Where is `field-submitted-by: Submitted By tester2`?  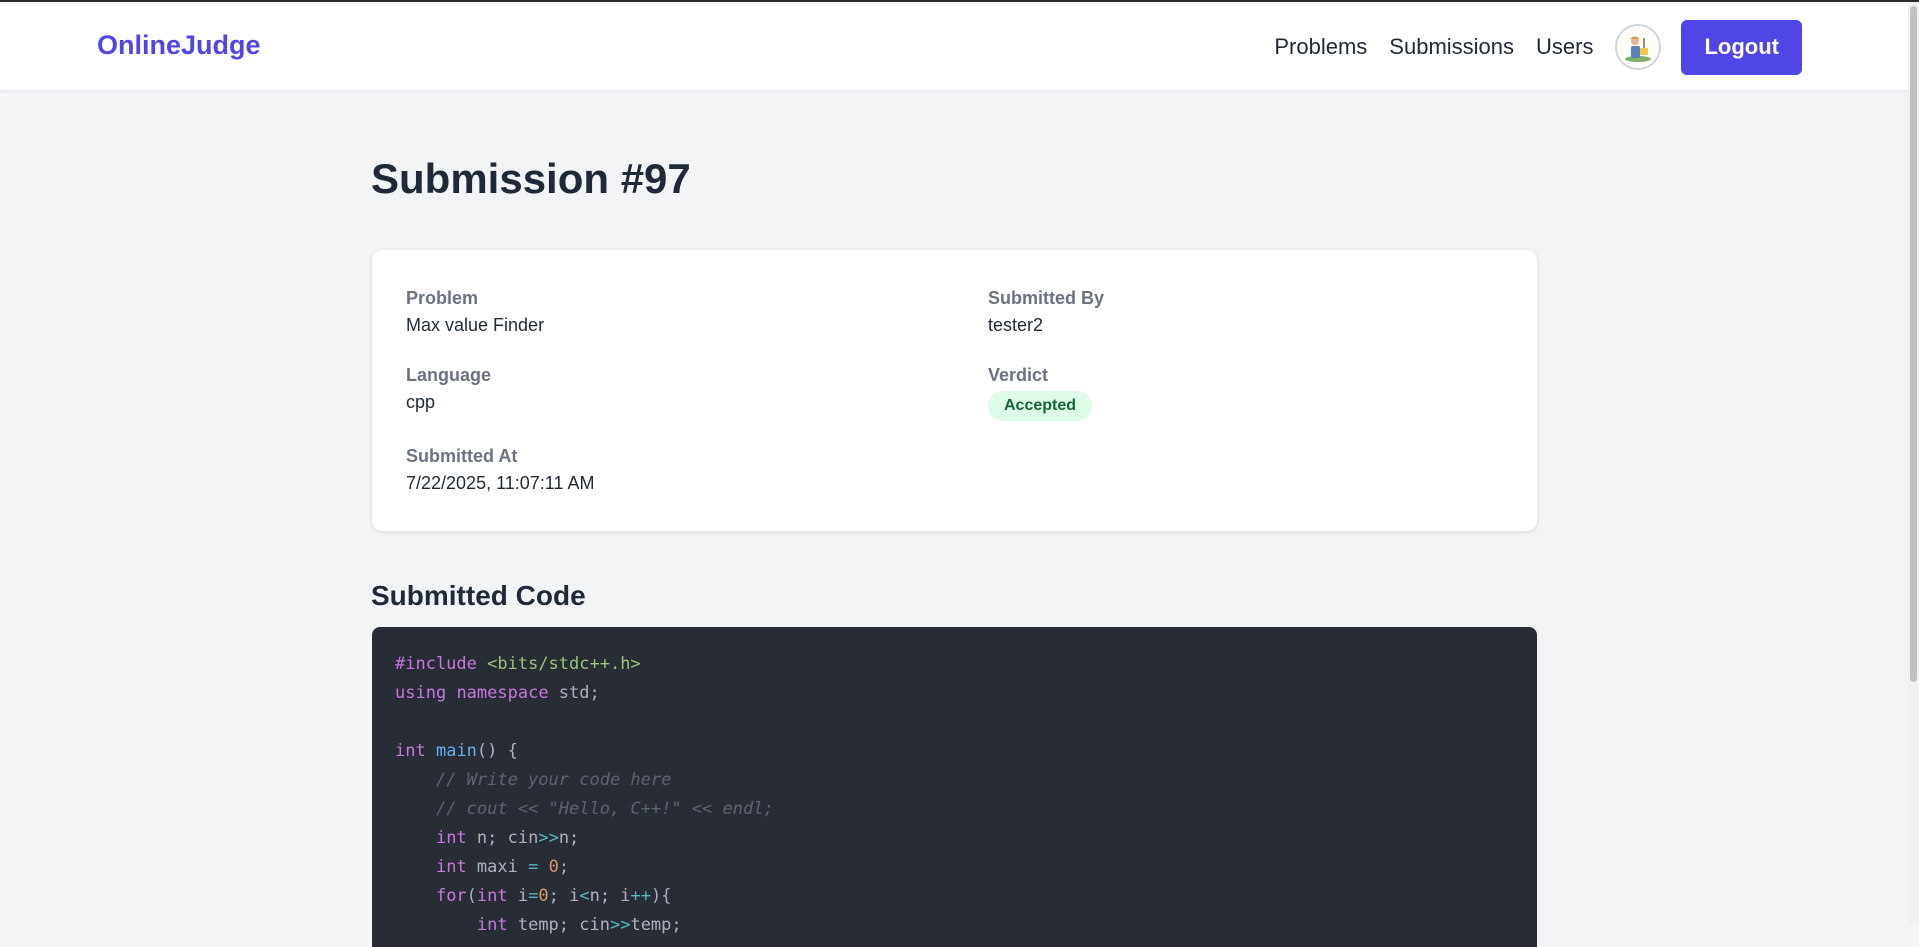
field-submitted-by: Submitted By tester2 is located at coordinates (1046, 311).